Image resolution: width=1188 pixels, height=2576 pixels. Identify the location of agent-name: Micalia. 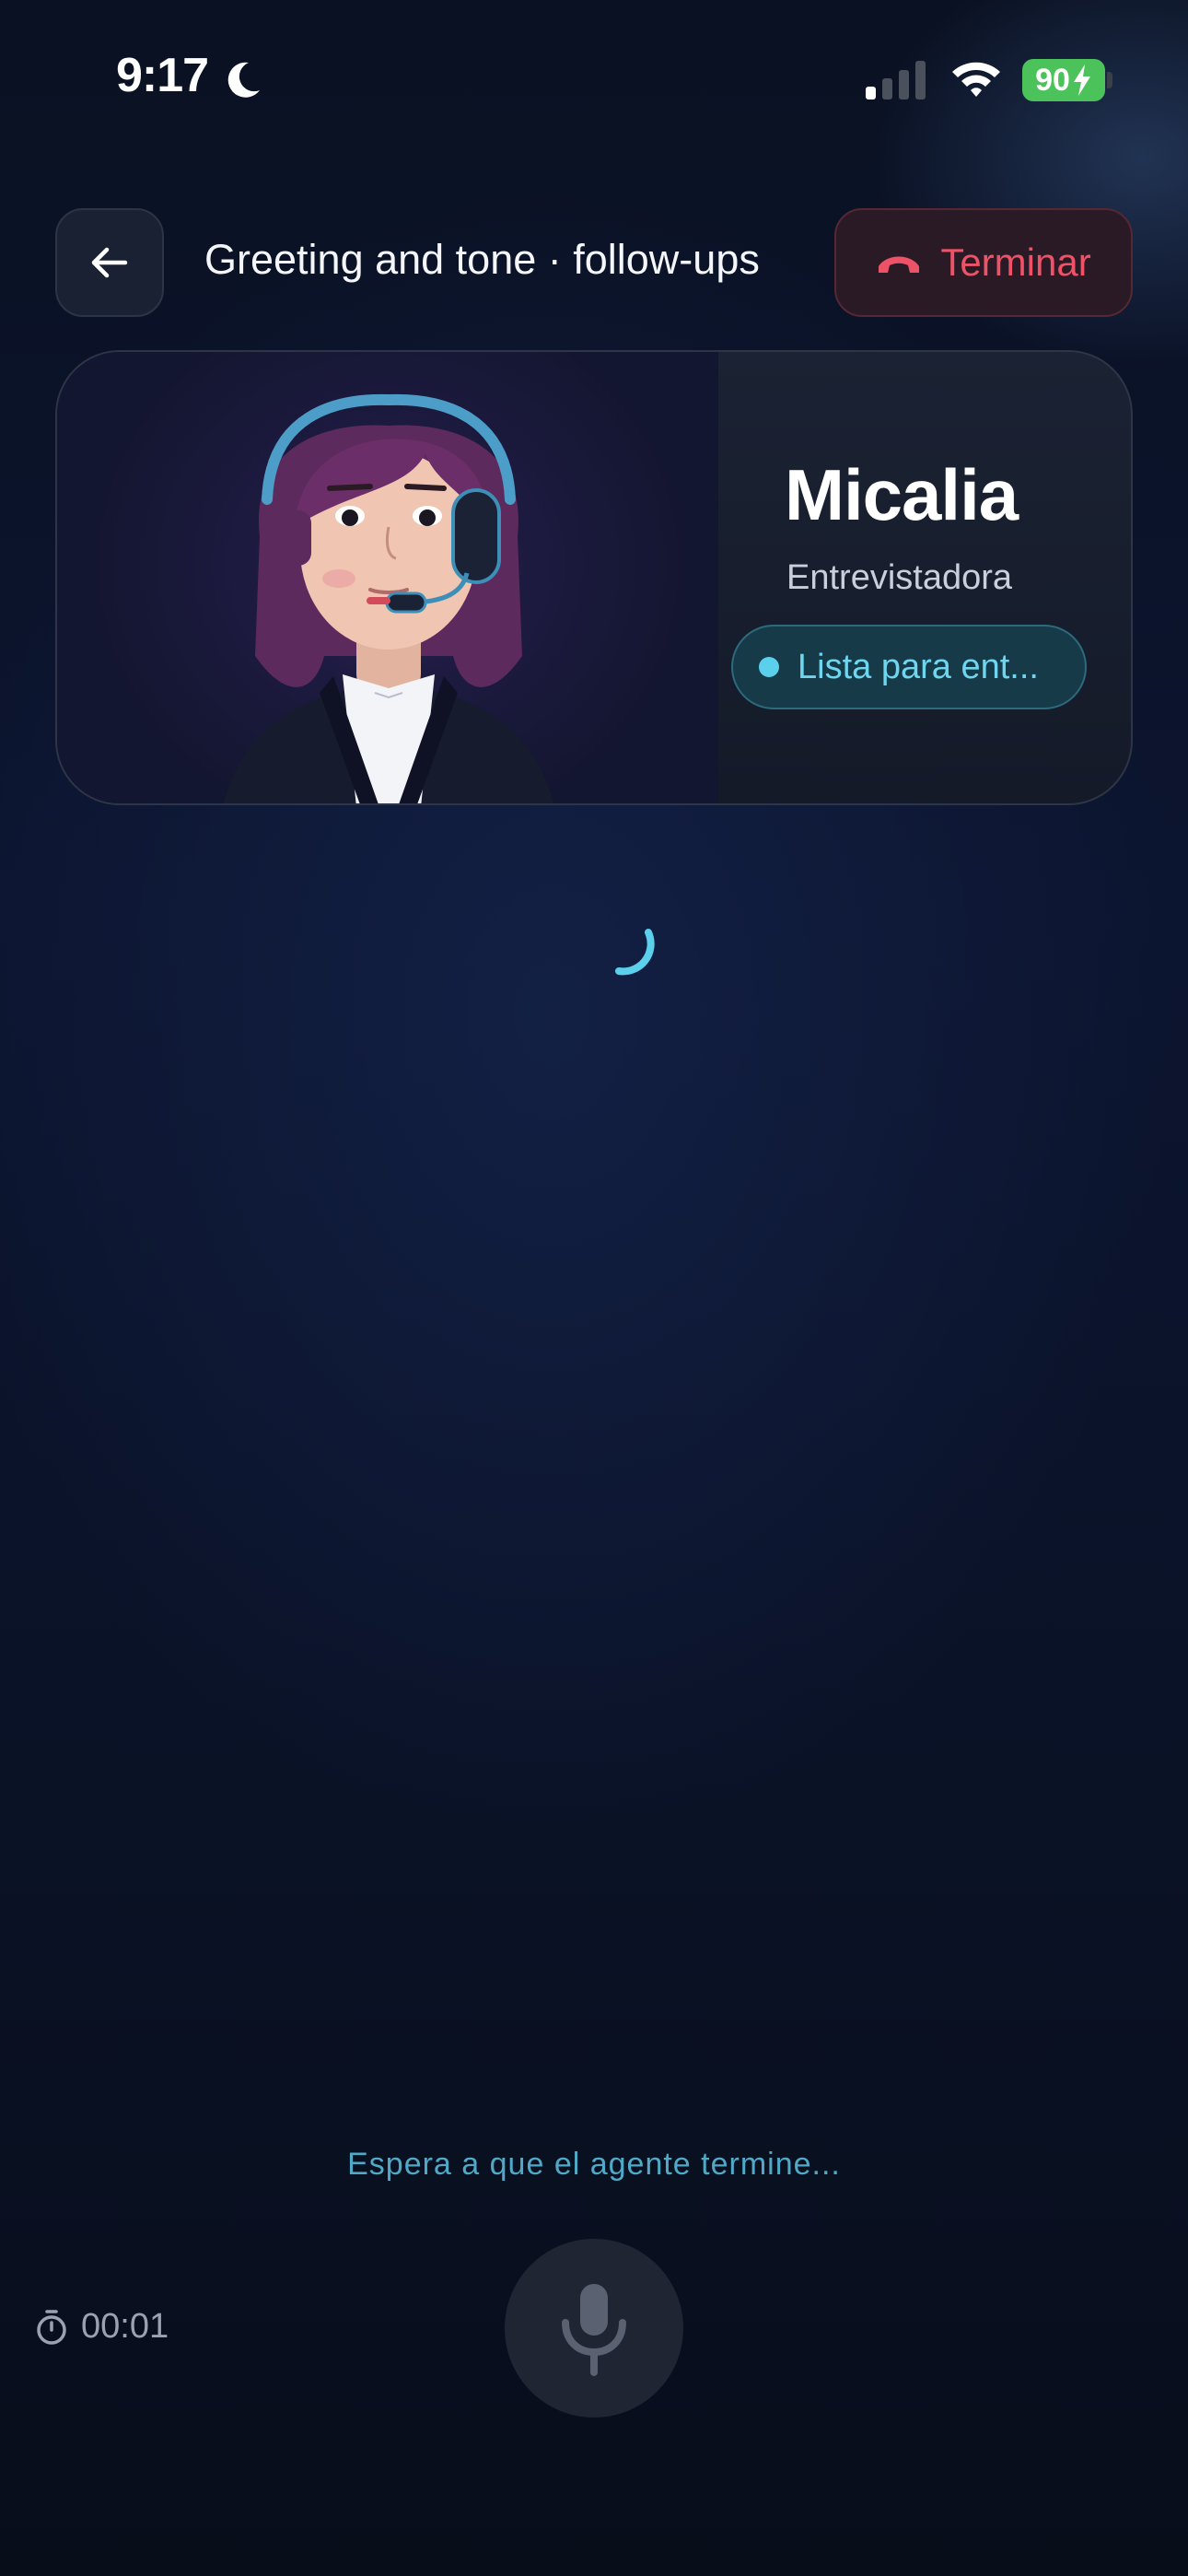
(902, 495).